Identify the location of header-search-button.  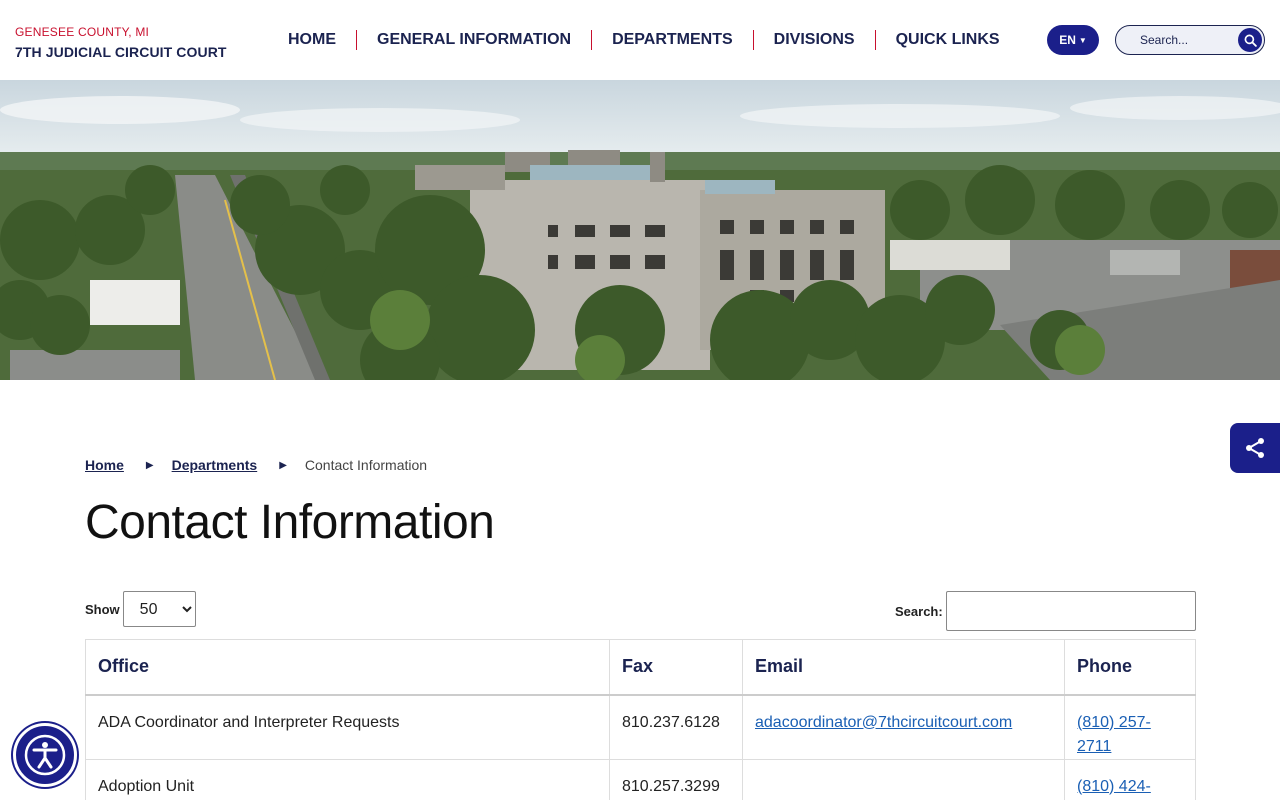
(1250, 40).